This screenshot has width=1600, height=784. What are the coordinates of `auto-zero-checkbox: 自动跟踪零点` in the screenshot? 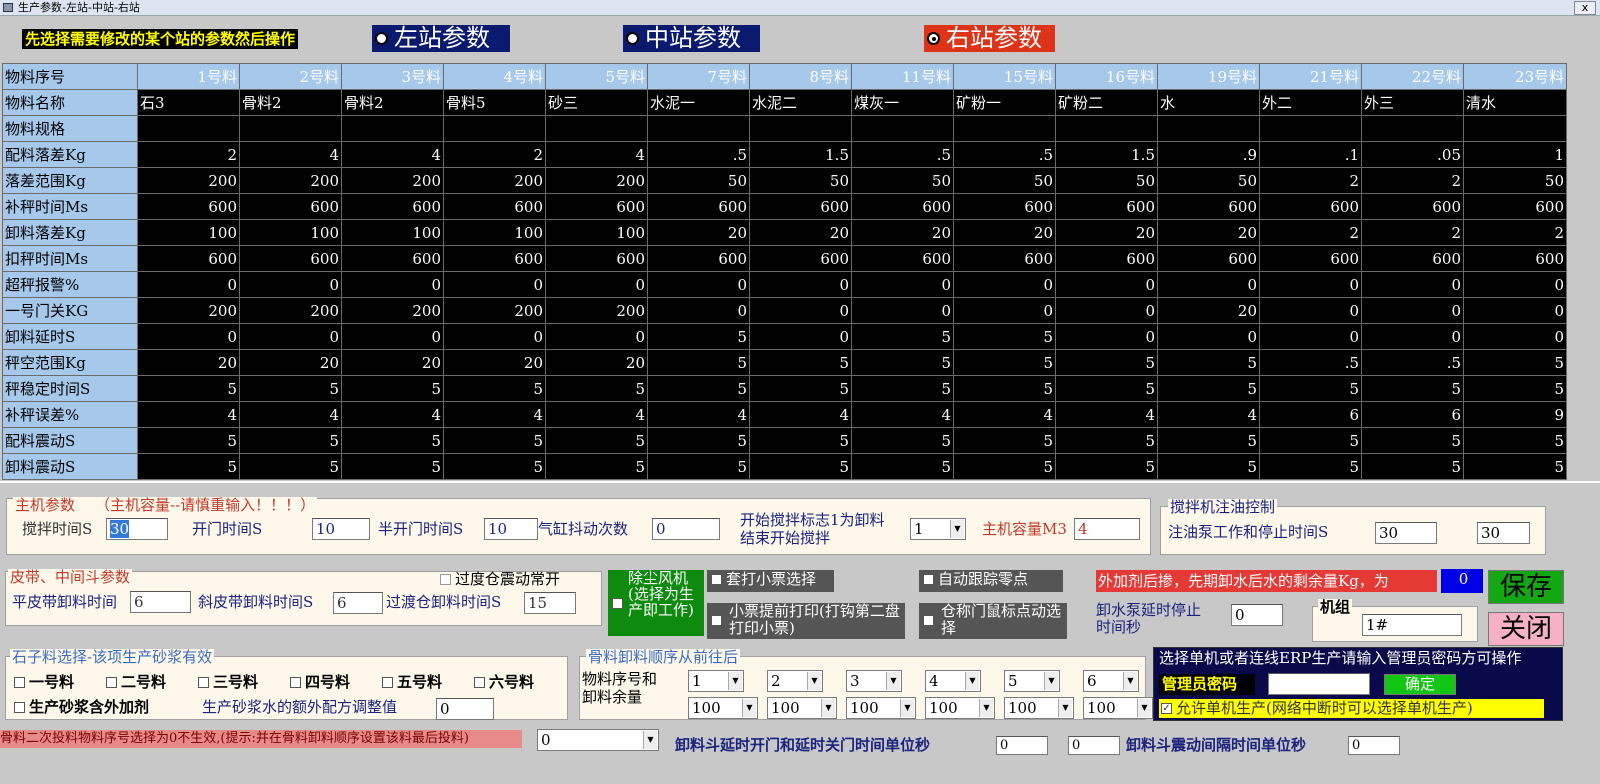 It's located at (991, 581).